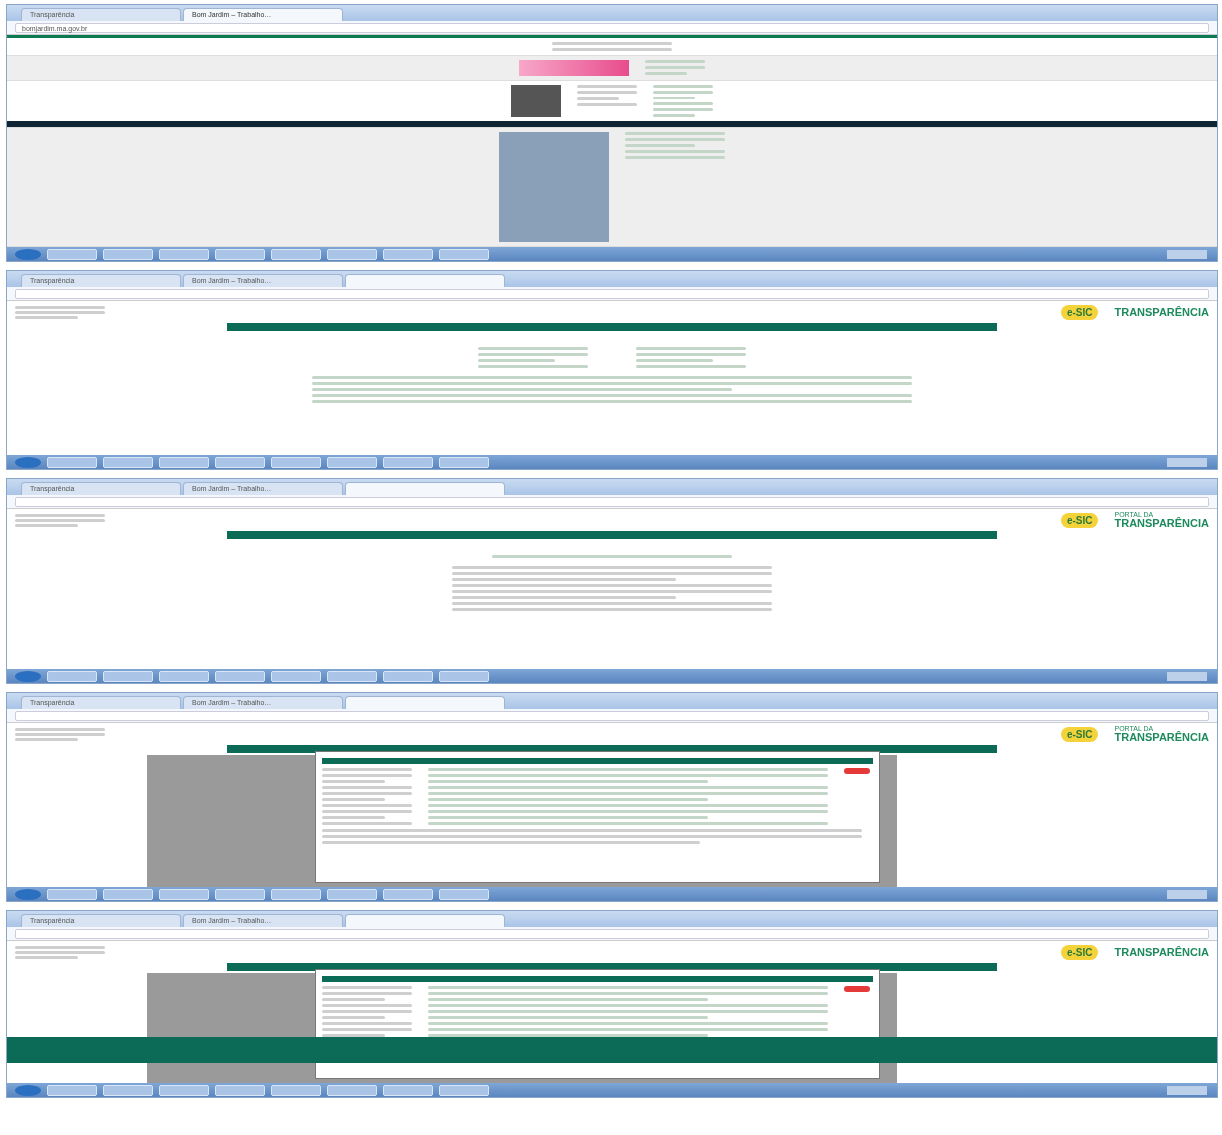  I want to click on photo-placeholder, so click(536, 101).